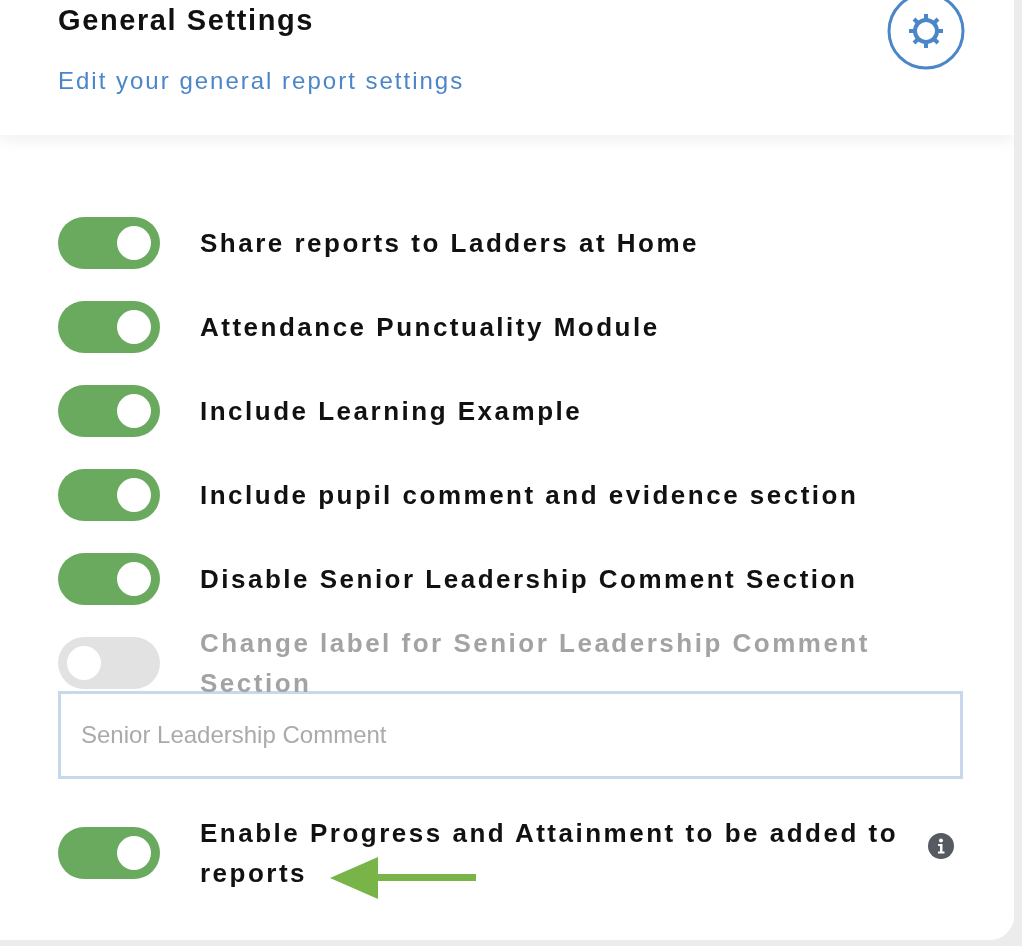 This screenshot has width=1022, height=946. I want to click on setting-label: Include pupil comment and evidence section, so click(530, 495).